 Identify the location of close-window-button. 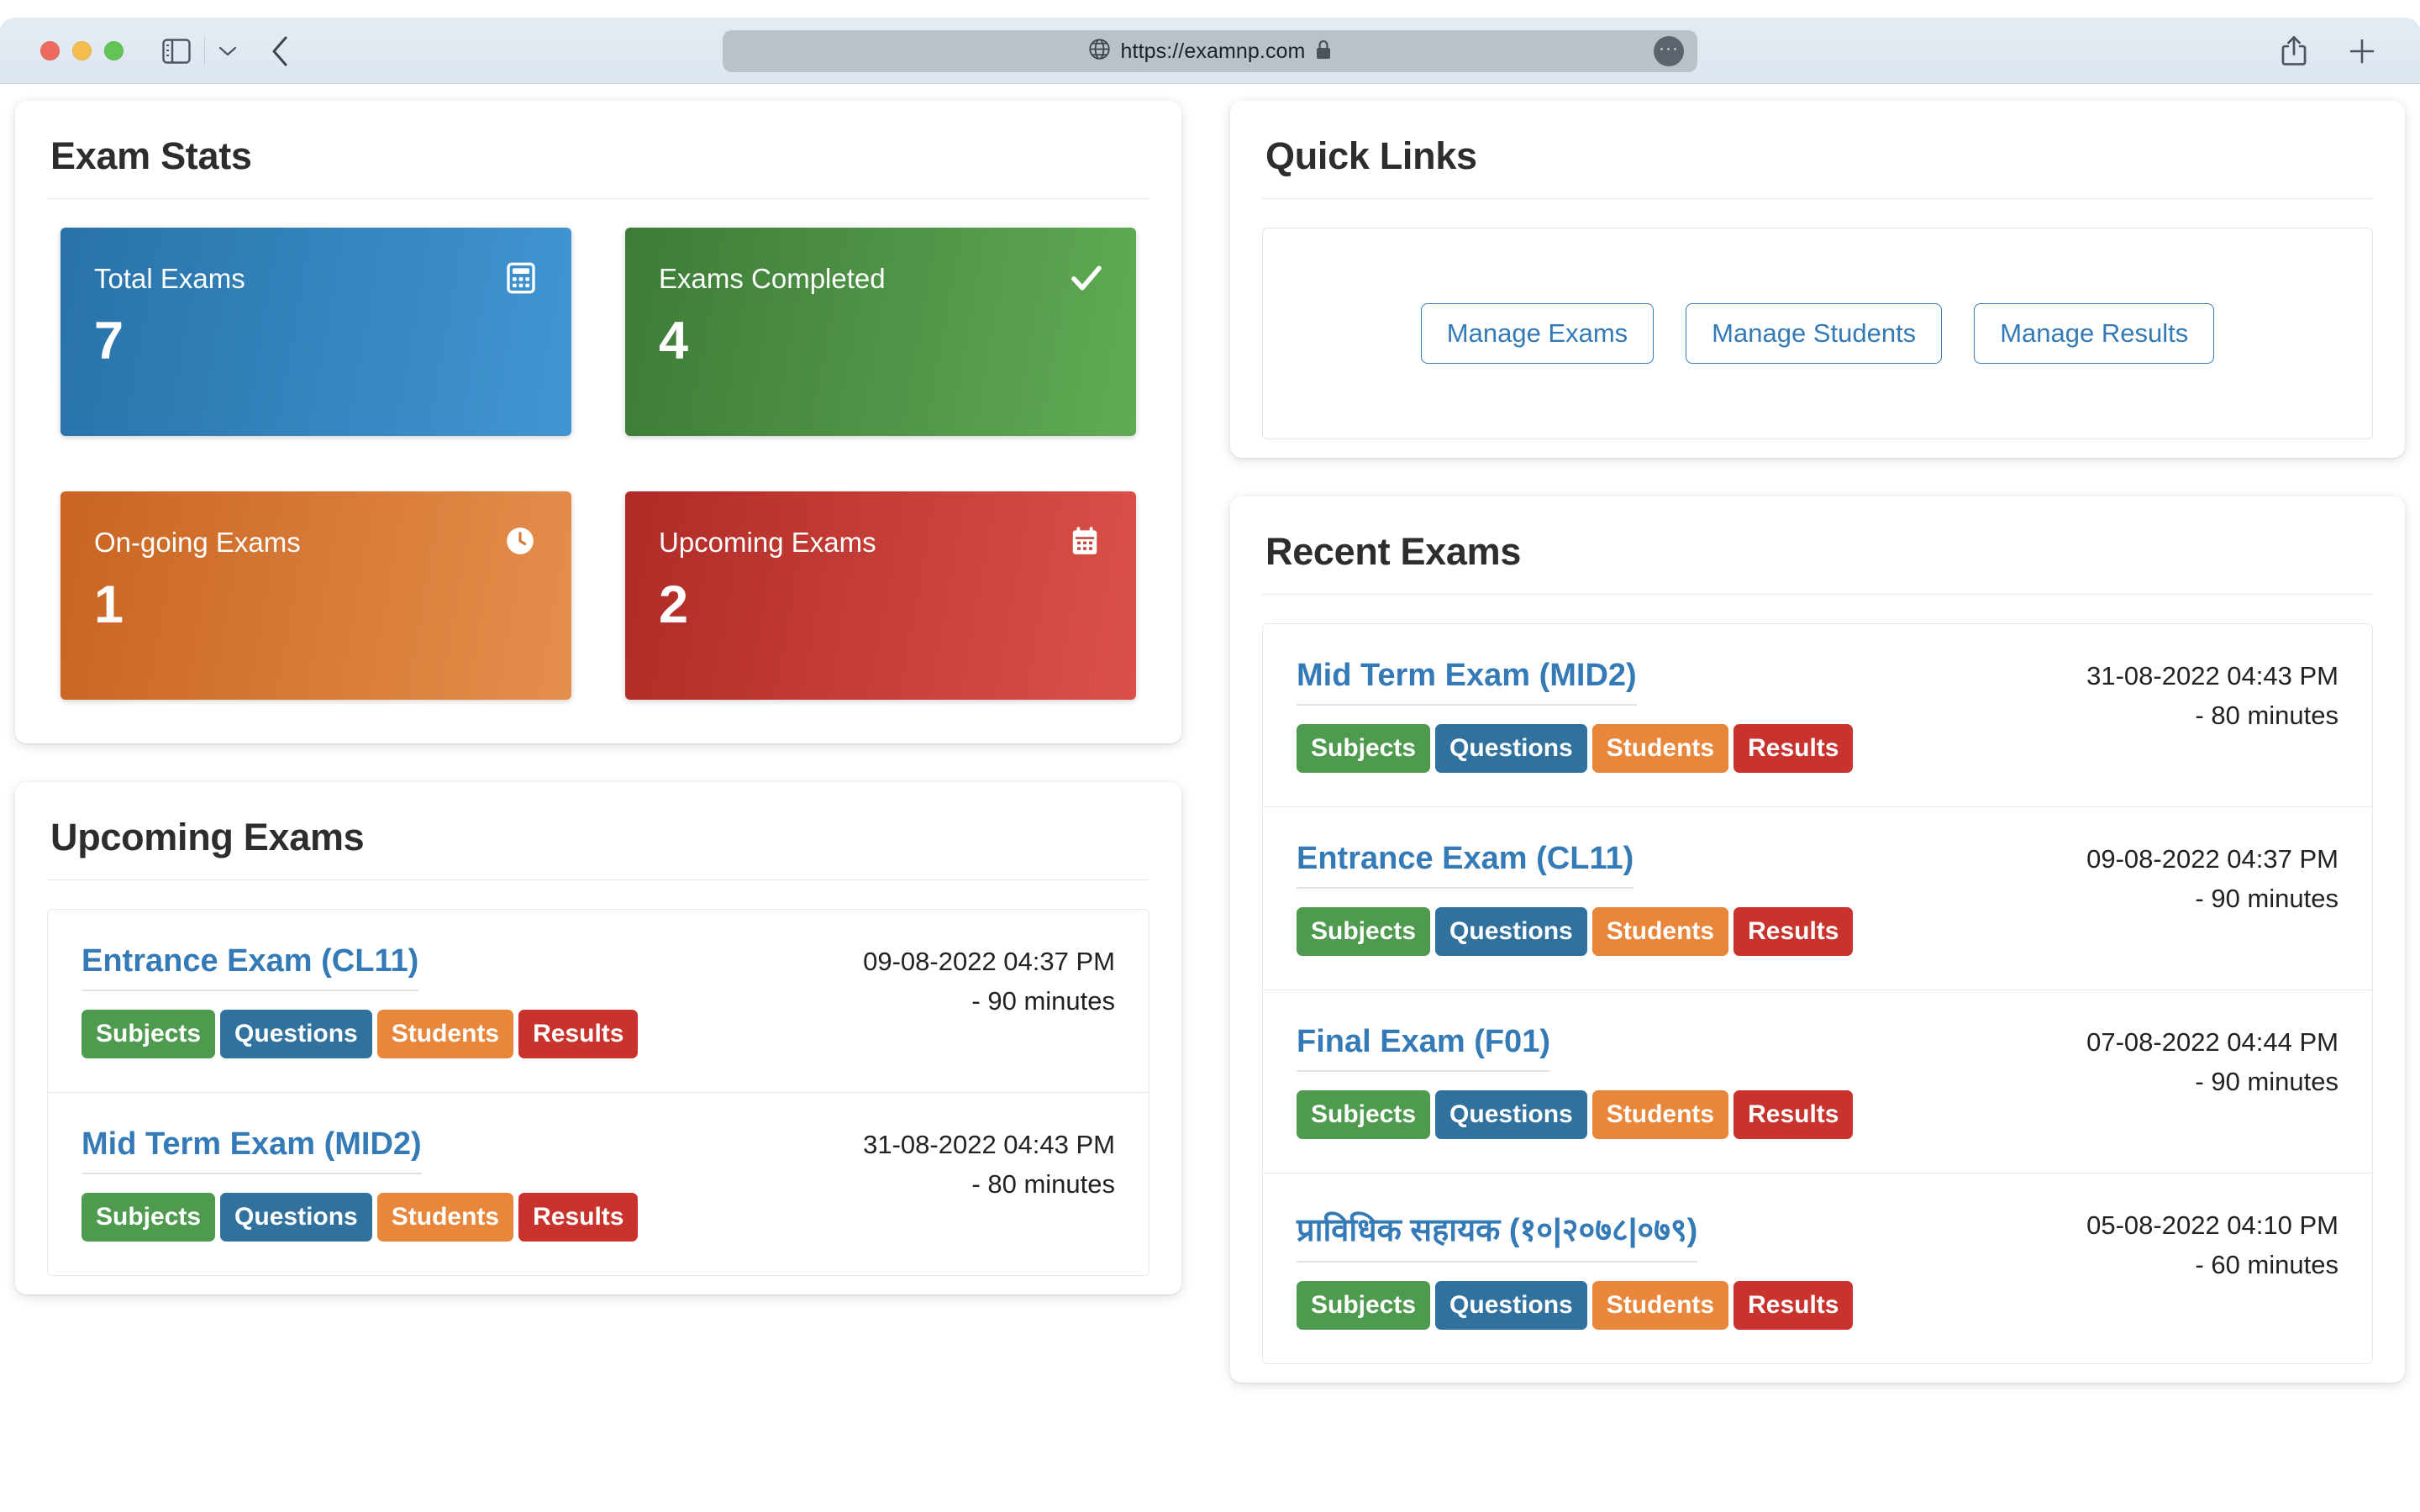
(50, 50).